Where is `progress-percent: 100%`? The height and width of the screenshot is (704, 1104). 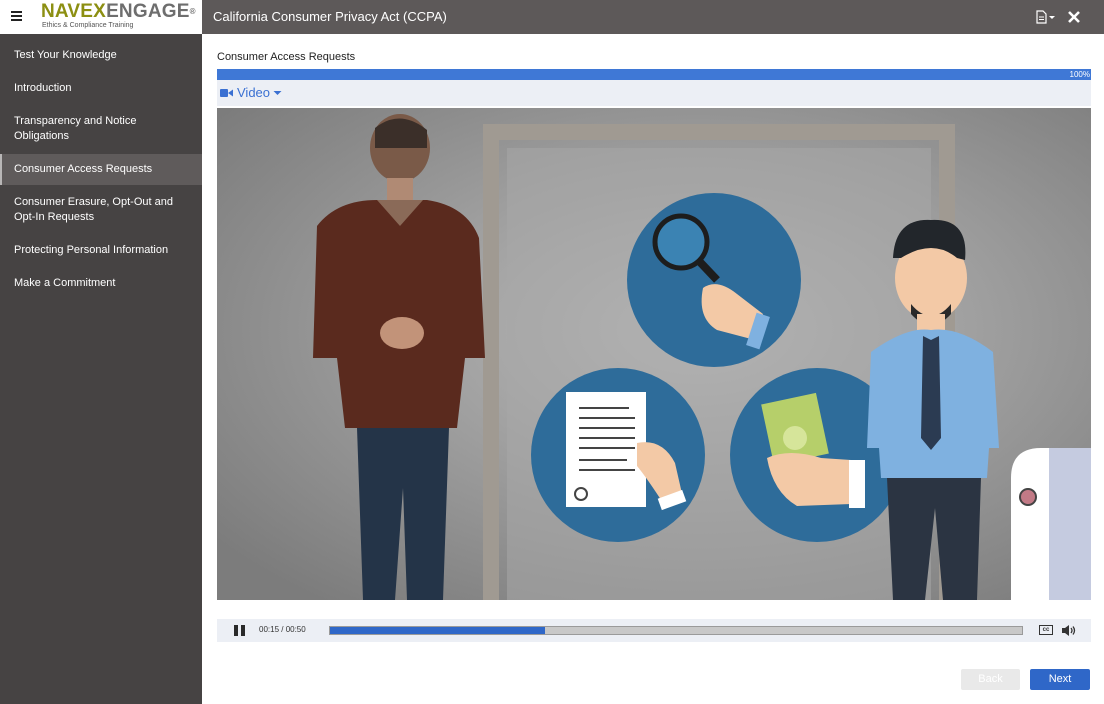 progress-percent: 100% is located at coordinates (1079, 74).